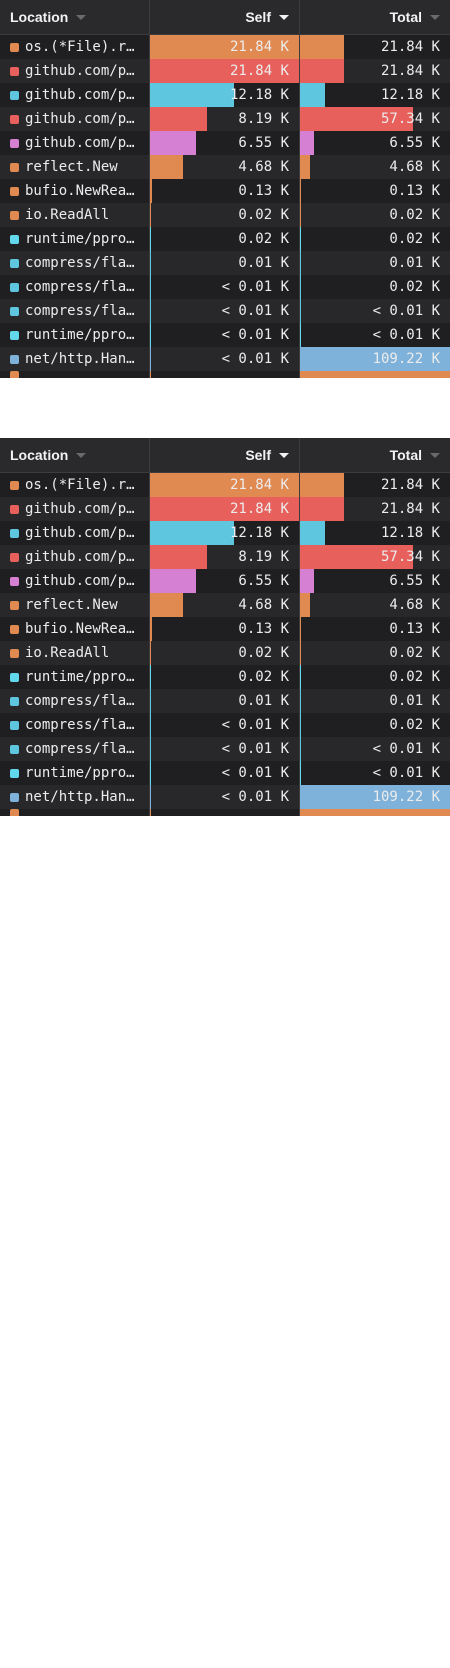  I want to click on self-value: 21.84 K, so click(259, 47).